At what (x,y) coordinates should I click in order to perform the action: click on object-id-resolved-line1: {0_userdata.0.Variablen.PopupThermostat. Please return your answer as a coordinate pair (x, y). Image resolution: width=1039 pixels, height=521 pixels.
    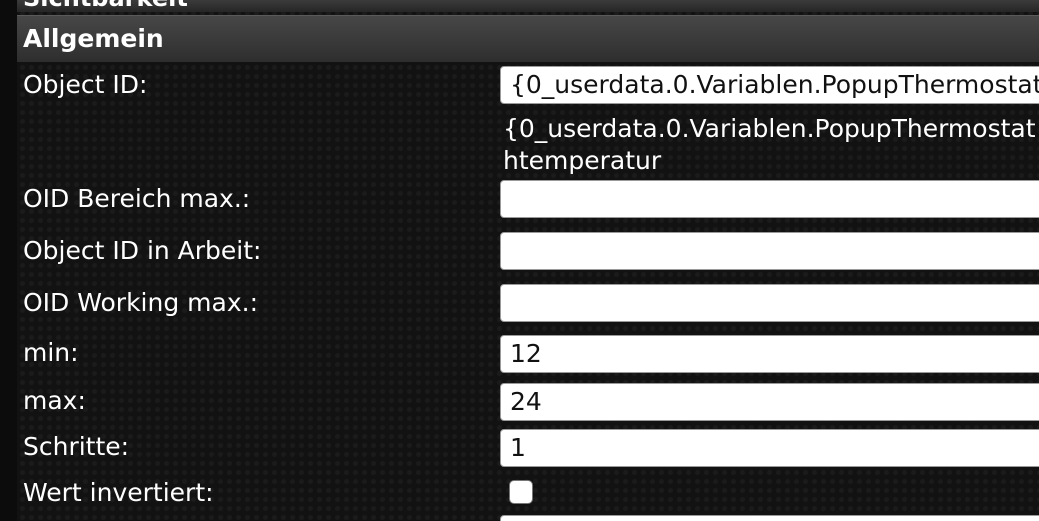
    Looking at the image, I should click on (769, 128).